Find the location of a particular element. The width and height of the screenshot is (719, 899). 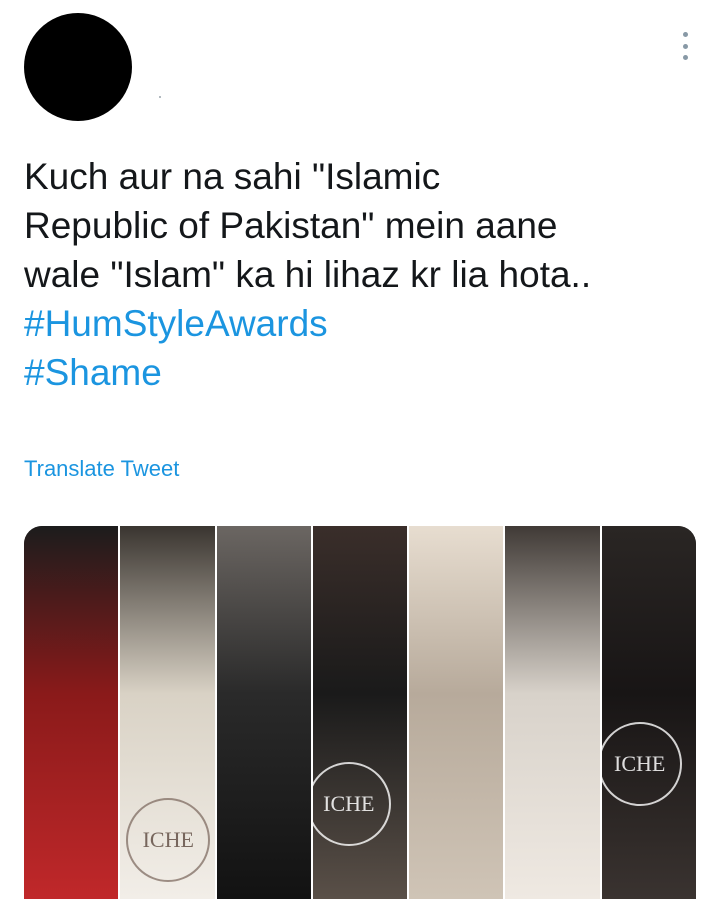

more-options-icon is located at coordinates (685, 46).